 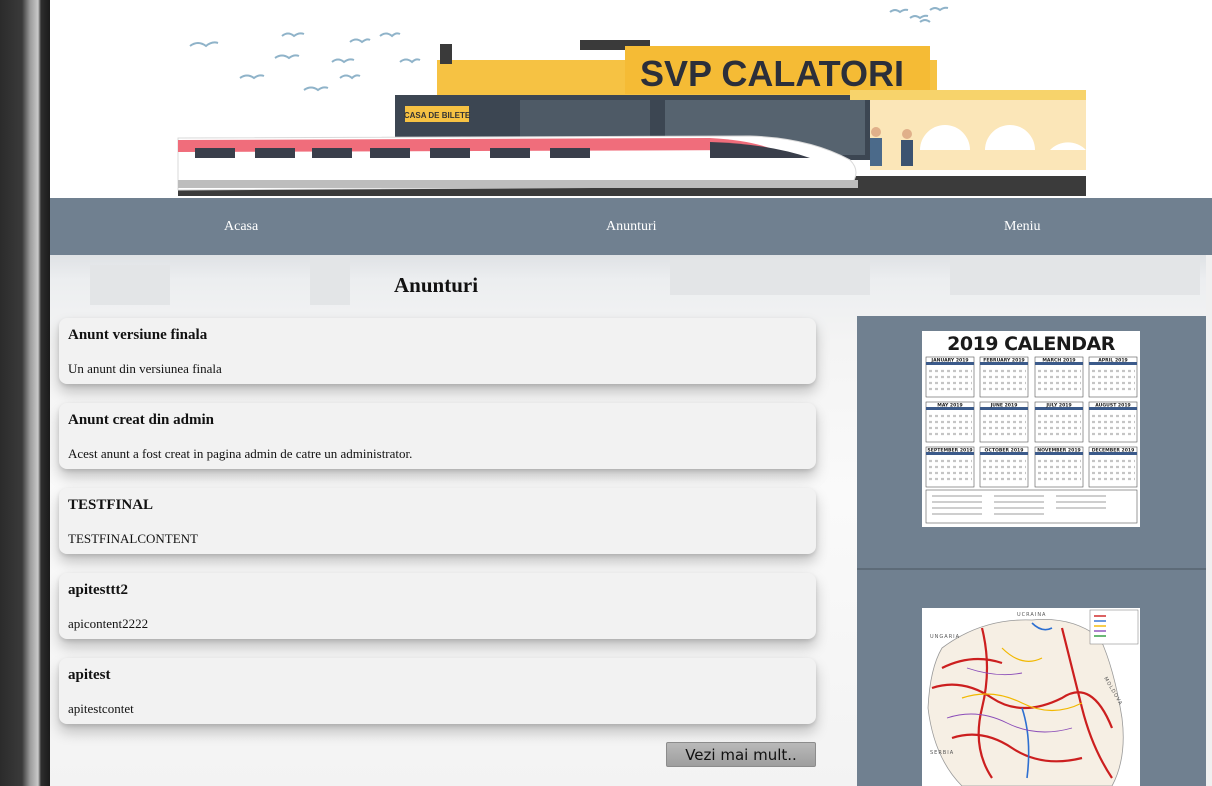 What do you see at coordinates (98, 590) in the screenshot?
I see `announcement-title: apitesttt2` at bounding box center [98, 590].